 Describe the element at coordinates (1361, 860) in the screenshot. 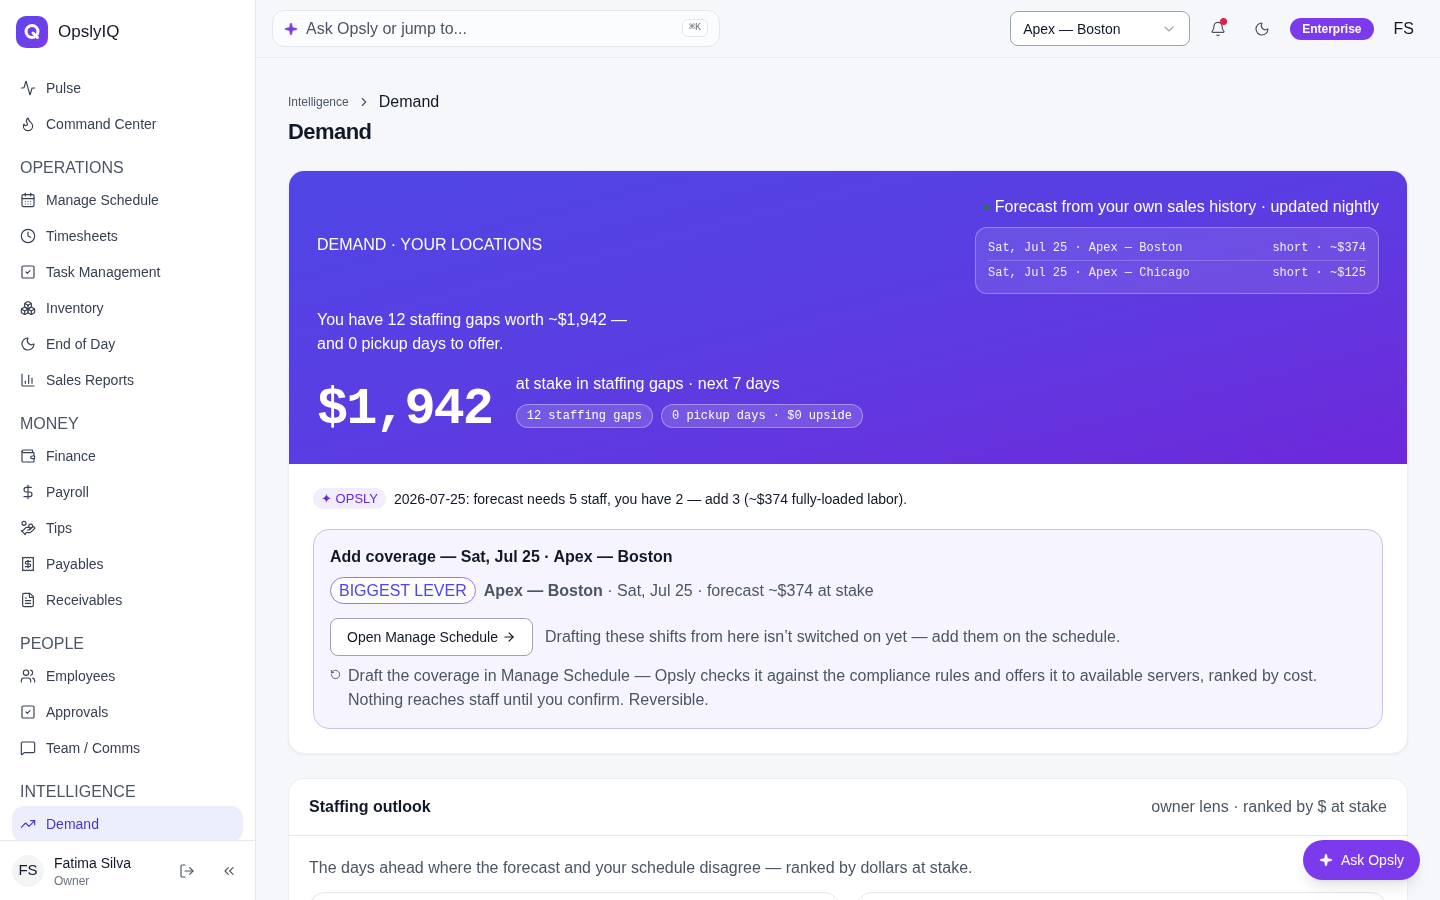

I see `ask-opsly-button: Ask Opsly` at that location.